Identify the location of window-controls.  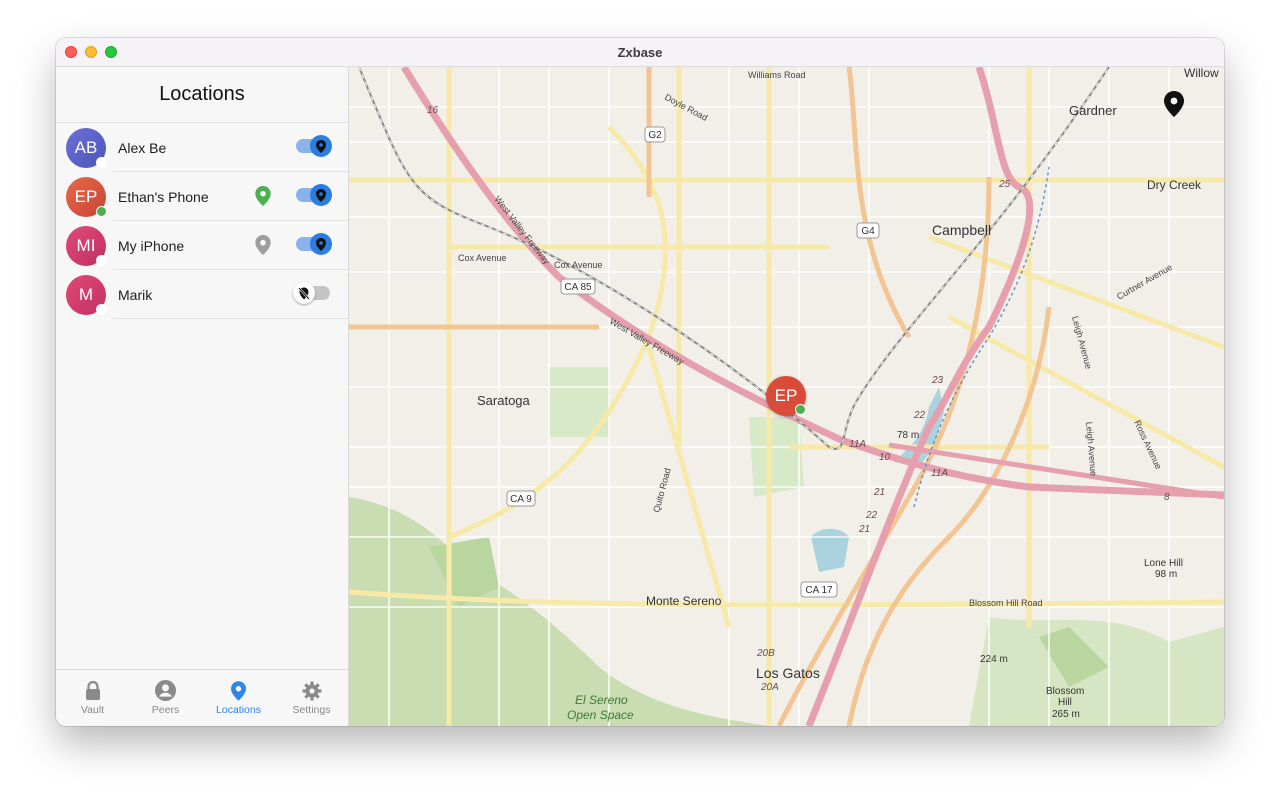
(91, 52).